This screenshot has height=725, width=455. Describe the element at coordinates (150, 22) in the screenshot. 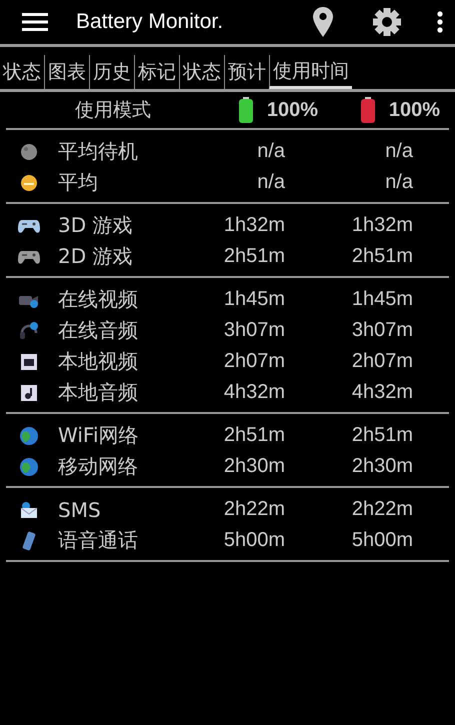

I see `app-title: Battery Monitor.` at that location.